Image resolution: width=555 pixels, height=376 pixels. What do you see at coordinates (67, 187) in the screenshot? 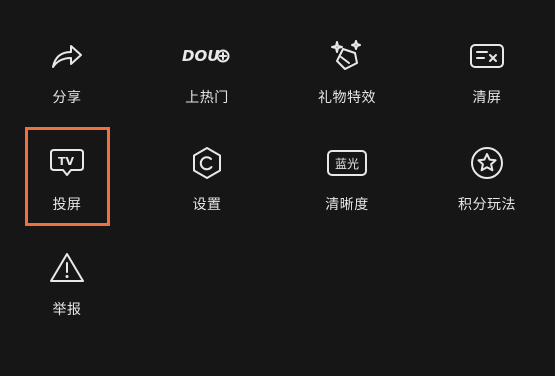
I see `cast-screen-button: TV 投屏` at bounding box center [67, 187].